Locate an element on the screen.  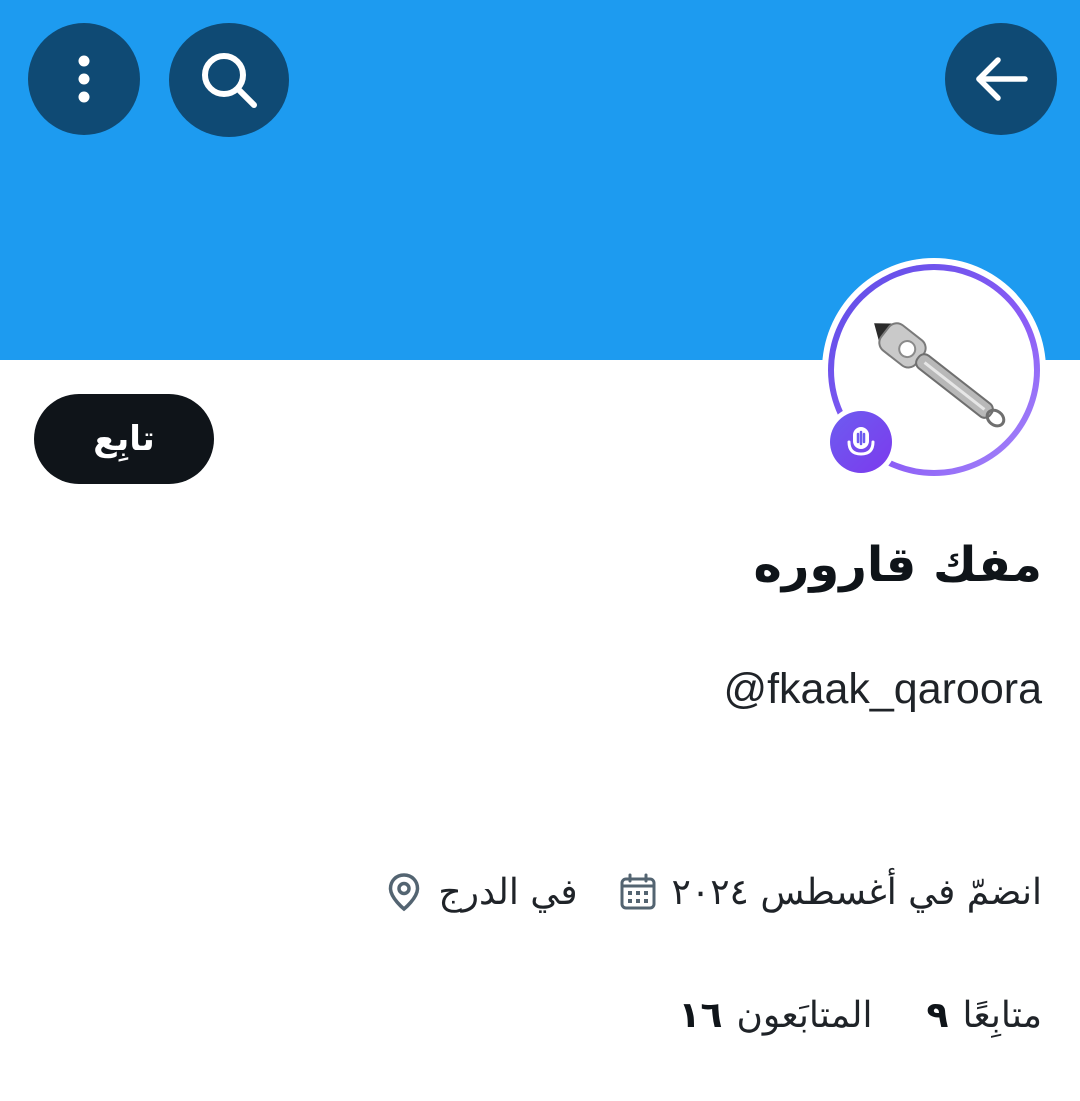
follow-button: تابِع is located at coordinates (124, 439).